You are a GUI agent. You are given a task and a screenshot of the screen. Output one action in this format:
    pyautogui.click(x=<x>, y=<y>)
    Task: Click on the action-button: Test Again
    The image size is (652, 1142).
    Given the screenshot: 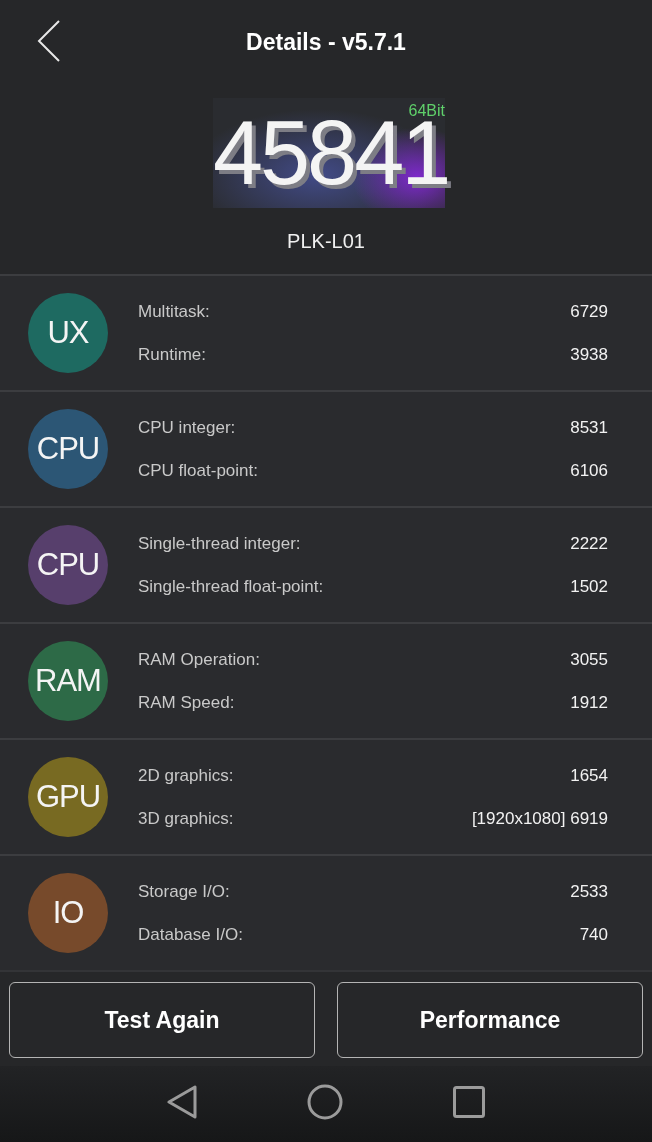 What is the action you would take?
    pyautogui.click(x=162, y=1020)
    